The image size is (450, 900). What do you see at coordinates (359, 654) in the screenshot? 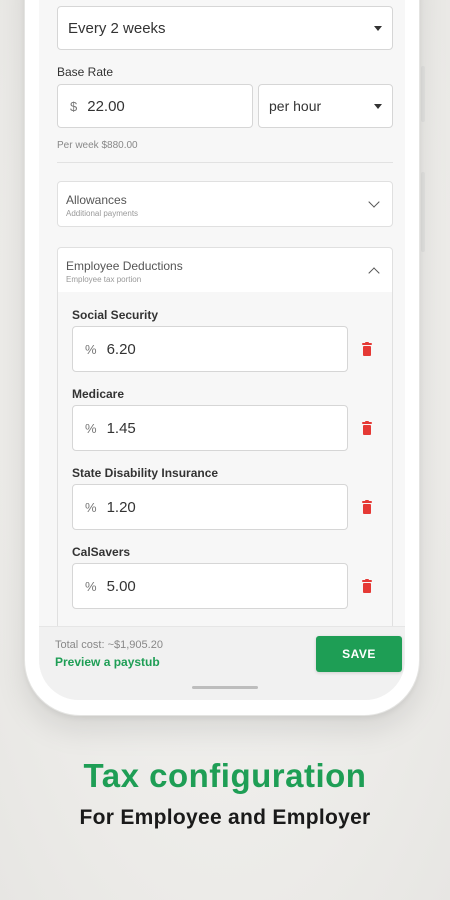
I see `save-button: SAVE` at bounding box center [359, 654].